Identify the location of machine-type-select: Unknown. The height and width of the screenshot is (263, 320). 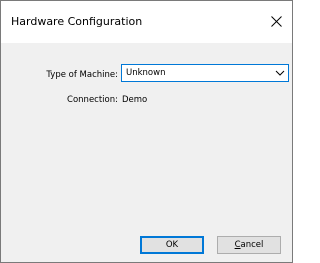
(205, 73).